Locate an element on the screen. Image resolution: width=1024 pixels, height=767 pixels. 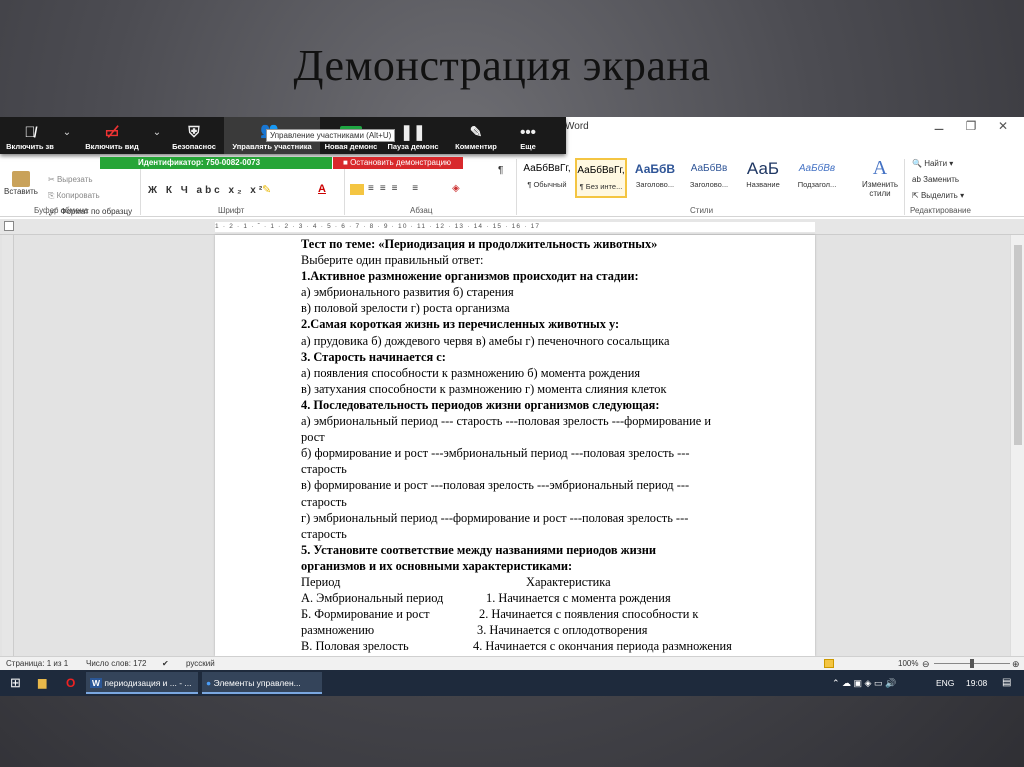
clock: 19:08 is located at coordinates (974, 683).